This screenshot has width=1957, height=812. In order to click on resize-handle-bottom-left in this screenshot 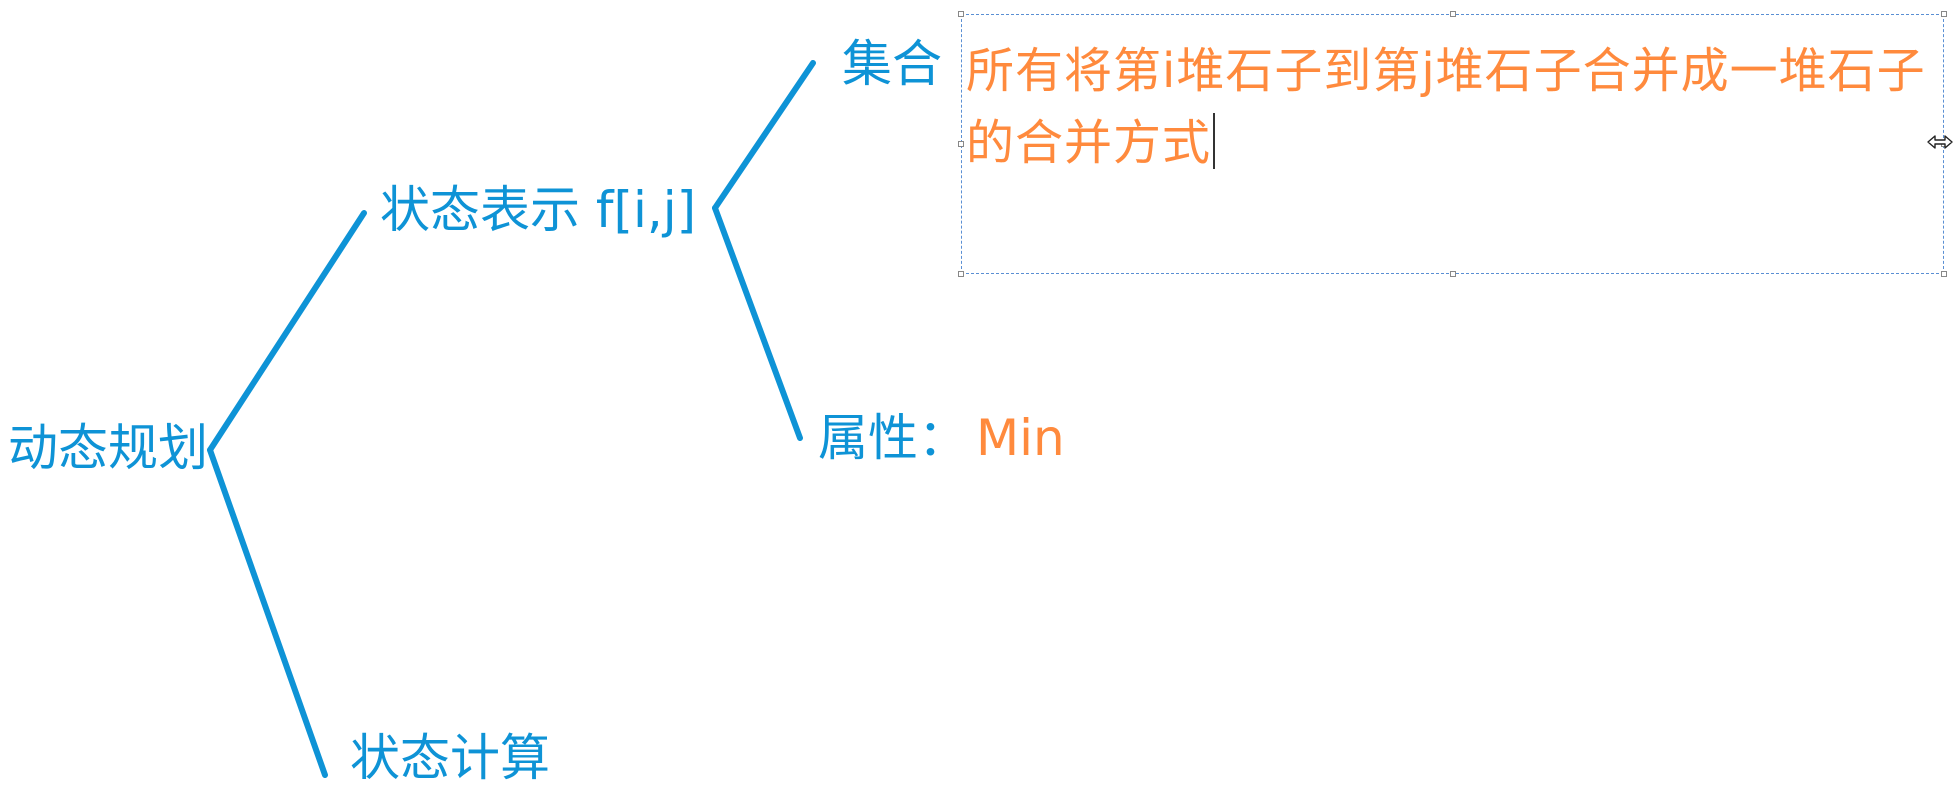, I will do `click(961, 274)`.